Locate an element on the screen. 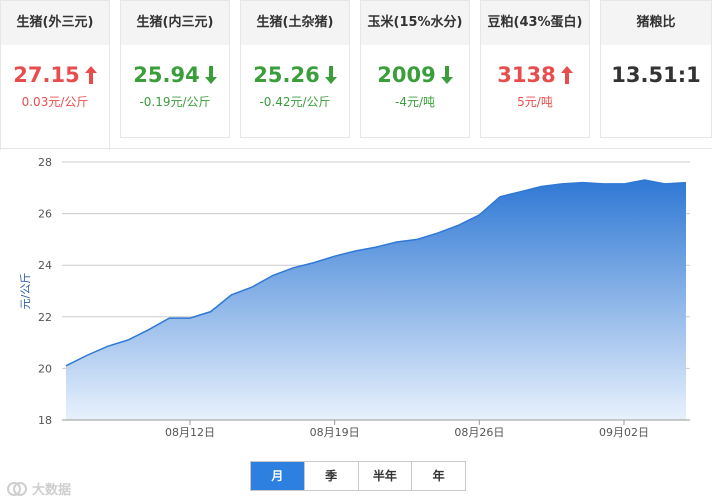 Image resolution: width=712 pixels, height=504 pixels. card-change: -0.19元/公斤 is located at coordinates (175, 101).